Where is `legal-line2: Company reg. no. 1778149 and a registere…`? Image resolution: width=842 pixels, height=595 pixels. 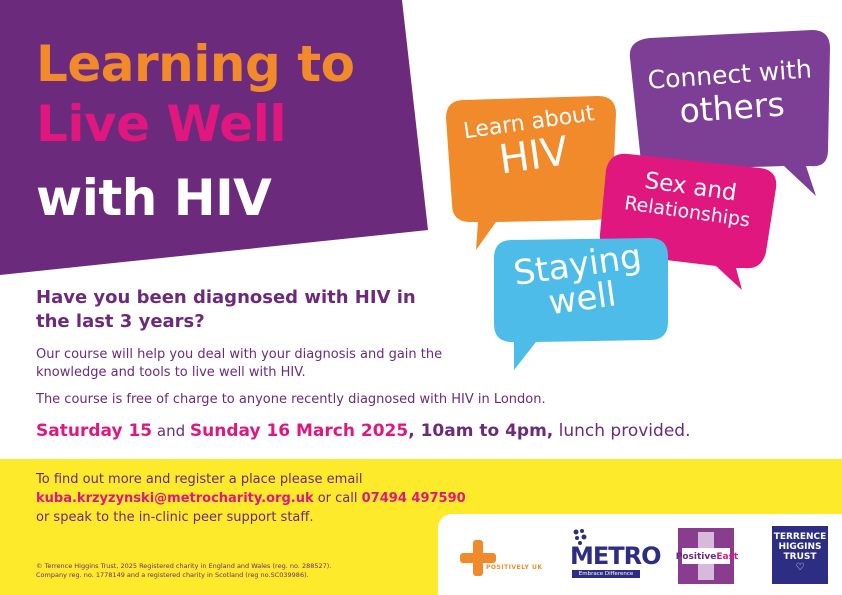
legal-line2: Company reg. no. 1778149 and a registere… is located at coordinates (172, 575).